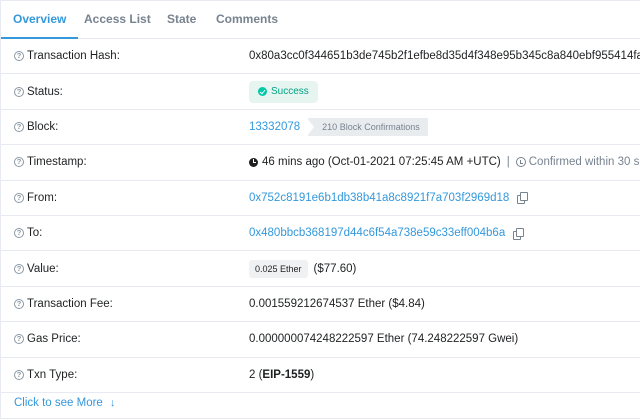 Image resolution: width=640 pixels, height=419 pixels. Describe the element at coordinates (112, 403) in the screenshot. I see `arrow-down-icon: ↓` at that location.